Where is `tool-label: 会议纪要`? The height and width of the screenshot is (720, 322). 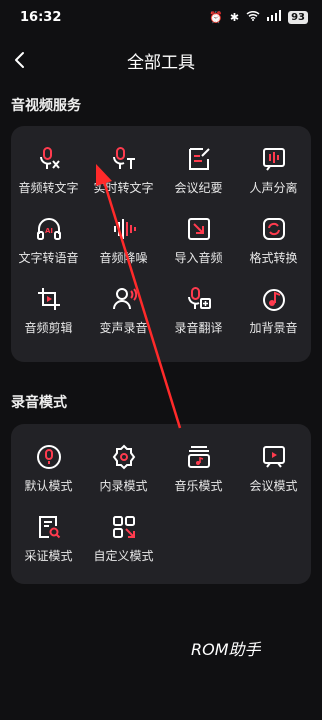
tool-label: 会议纪要 is located at coordinates (198, 188).